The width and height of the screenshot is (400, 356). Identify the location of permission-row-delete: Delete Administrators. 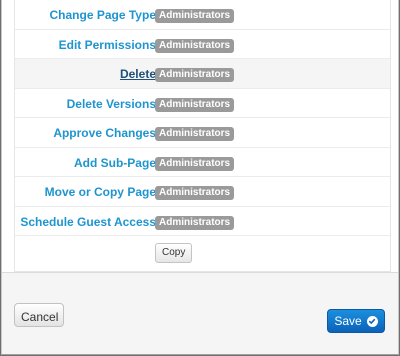
(202, 74).